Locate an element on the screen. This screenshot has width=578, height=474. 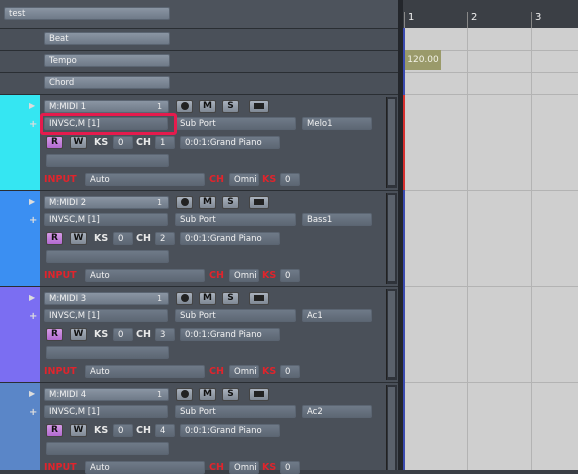
record-region-marker is located at coordinates (404, 142).